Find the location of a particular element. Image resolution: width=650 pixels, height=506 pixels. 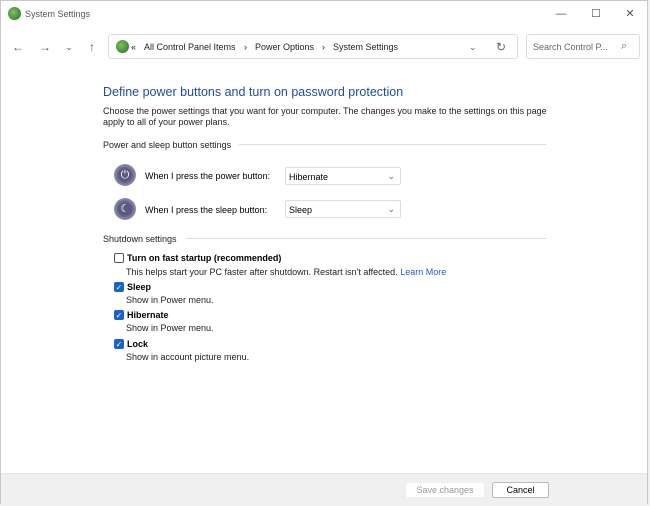

back-button: ← is located at coordinates (18, 47).